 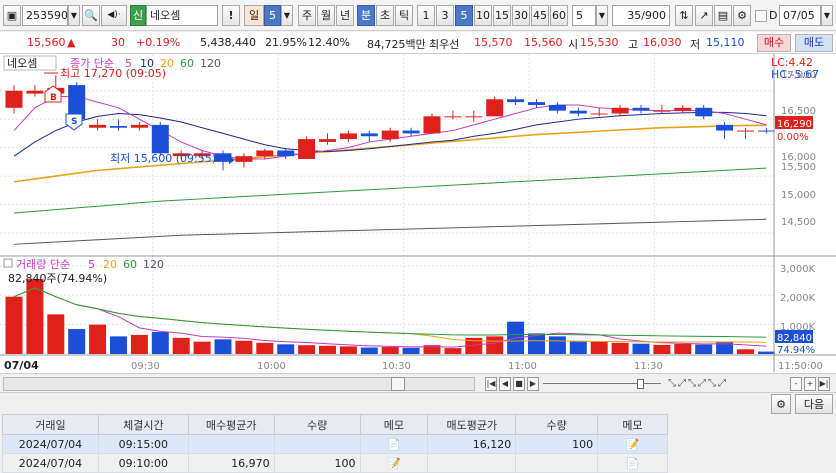 I want to click on stock-name-field: 네오셈, so click(x=182, y=15).